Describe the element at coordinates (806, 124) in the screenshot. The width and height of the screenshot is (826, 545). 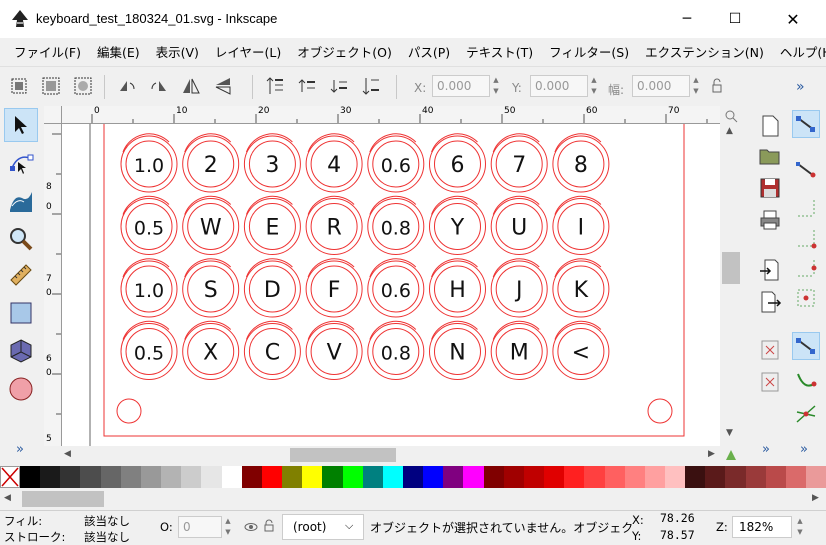
I see `snap-toggle-button` at that location.